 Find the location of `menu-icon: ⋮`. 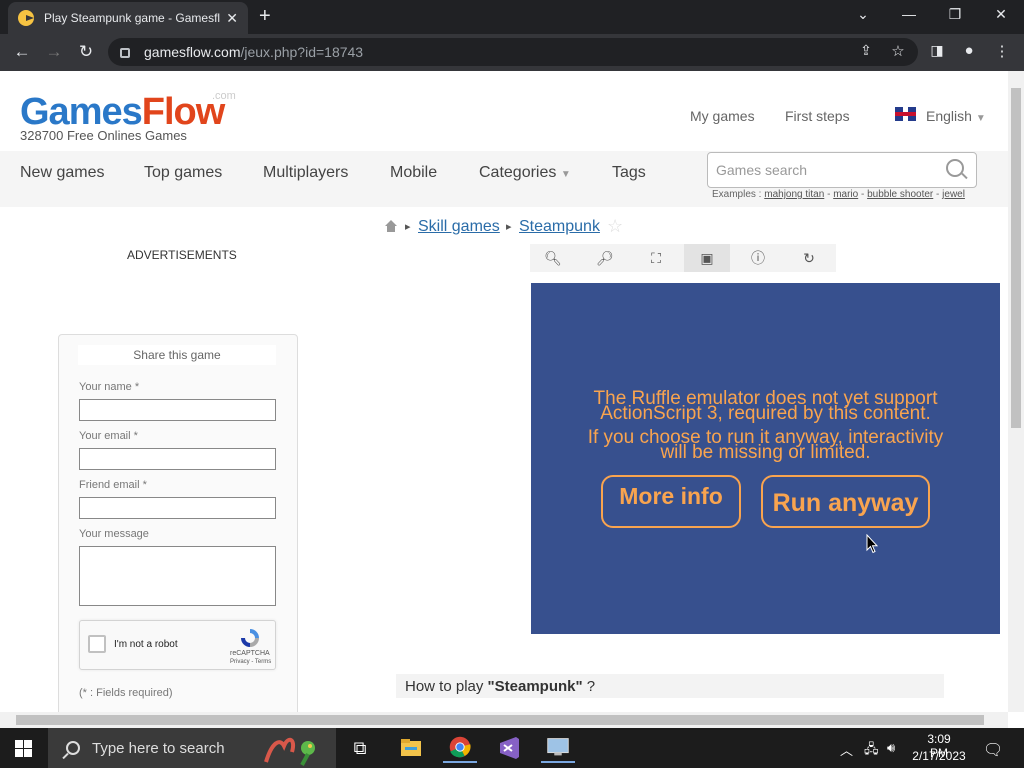

menu-icon: ⋮ is located at coordinates (1002, 51).